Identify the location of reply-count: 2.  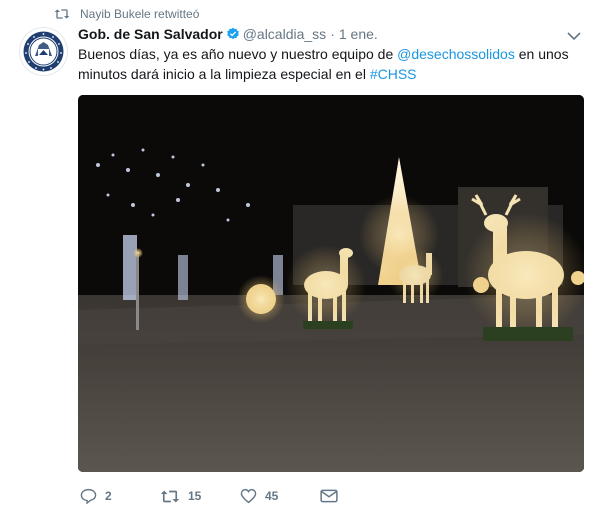
(108, 496).